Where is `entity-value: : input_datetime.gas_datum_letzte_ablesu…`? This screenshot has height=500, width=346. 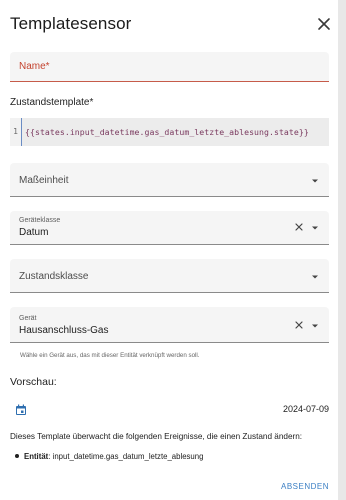
entity-value: : input_datetime.gas_datum_letzte_ablesu… is located at coordinates (126, 456).